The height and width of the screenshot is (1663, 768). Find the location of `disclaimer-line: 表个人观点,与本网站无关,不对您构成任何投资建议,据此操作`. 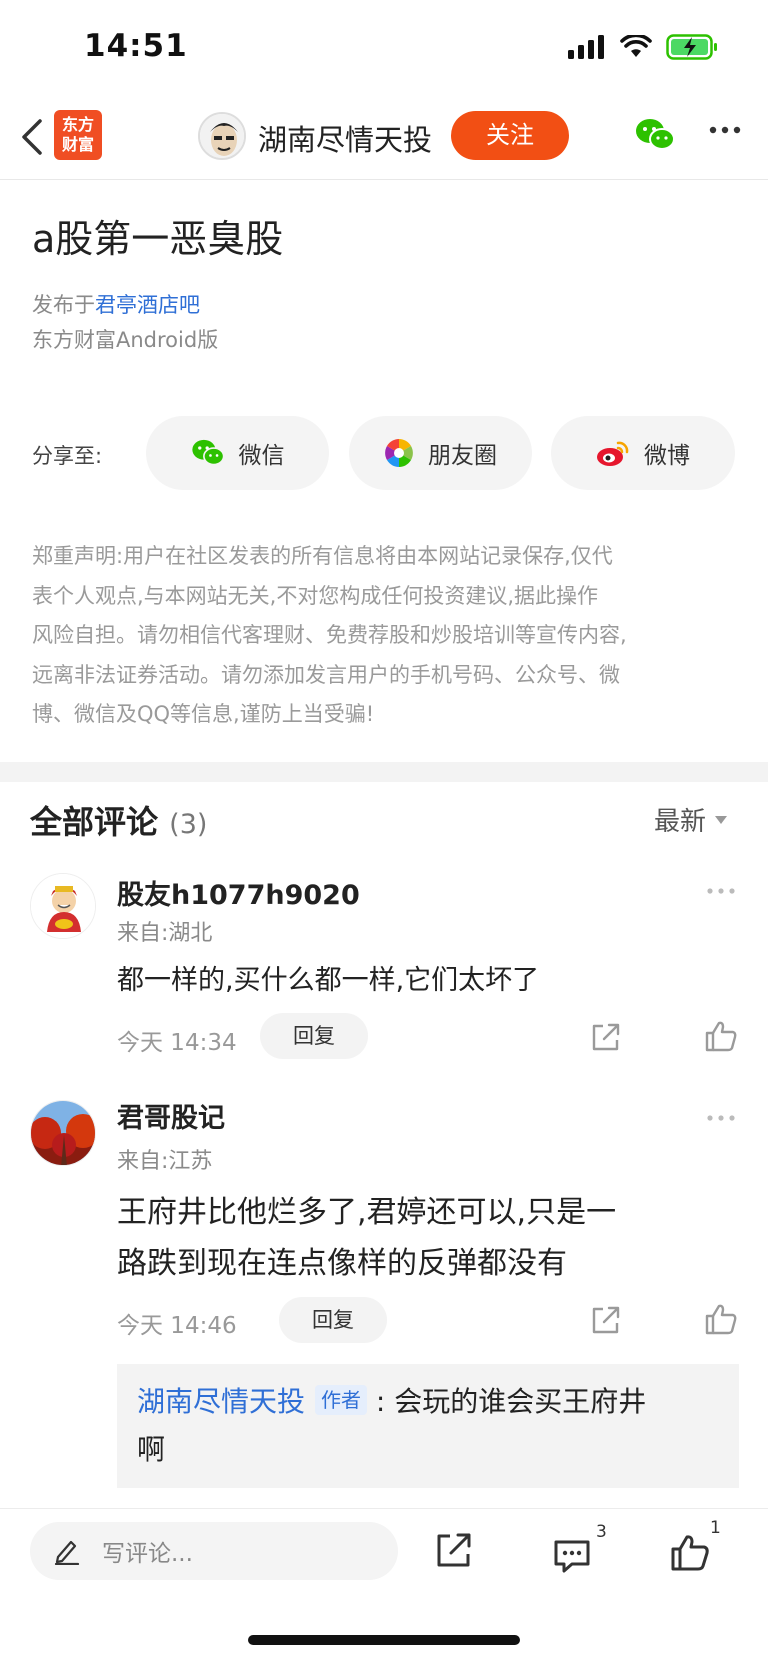

disclaimer-line: 表个人观点,与本网站无关,不对您构成任何投资建议,据此操作 is located at coordinates (315, 595).